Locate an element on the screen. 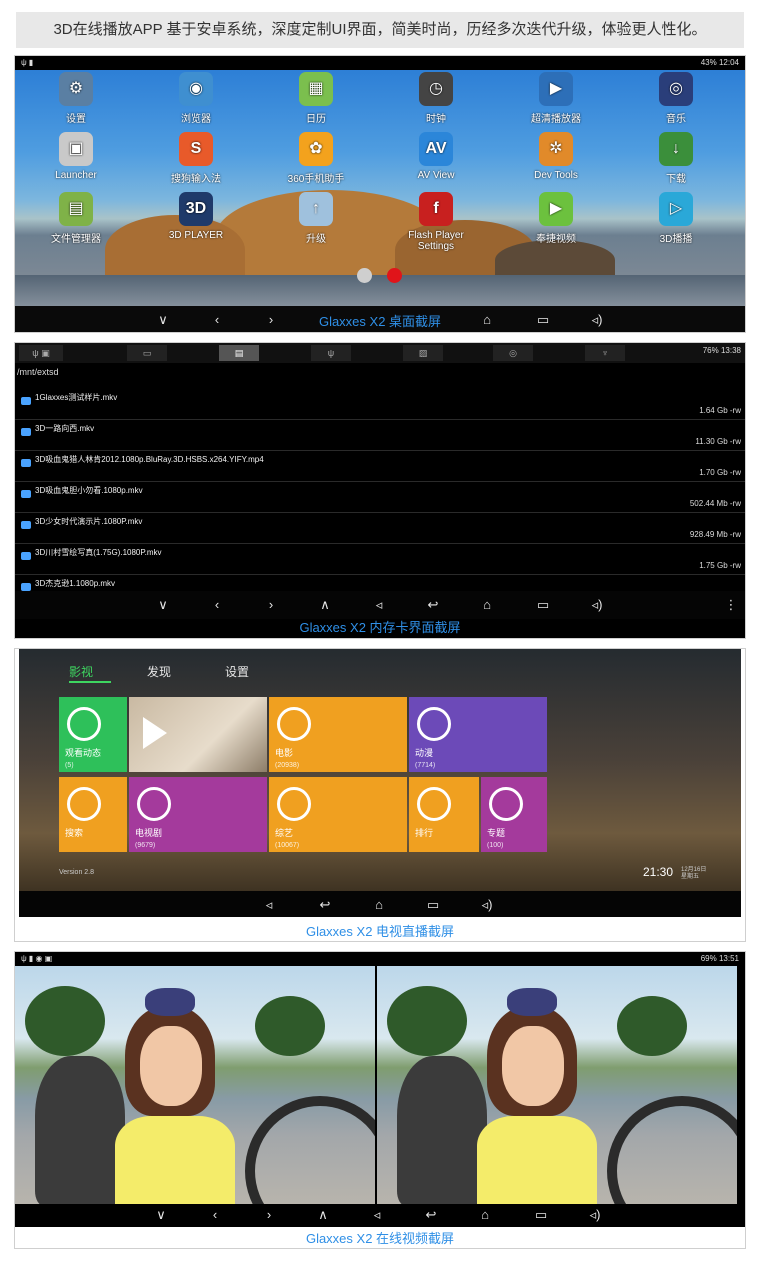 This screenshot has width=760, height=1264. globe-icon: ◉ is located at coordinates (196, 89).